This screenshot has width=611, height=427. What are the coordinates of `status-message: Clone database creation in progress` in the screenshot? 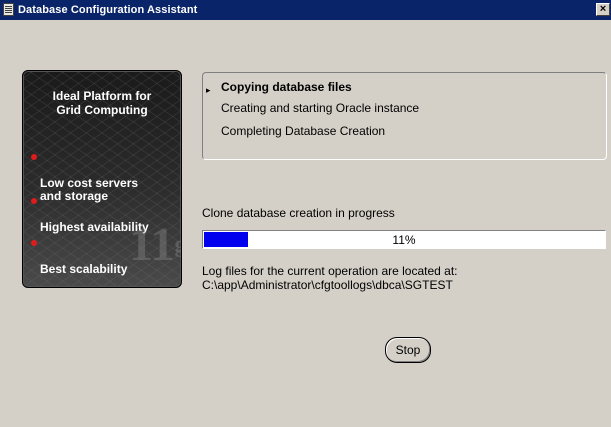 It's located at (298, 213).